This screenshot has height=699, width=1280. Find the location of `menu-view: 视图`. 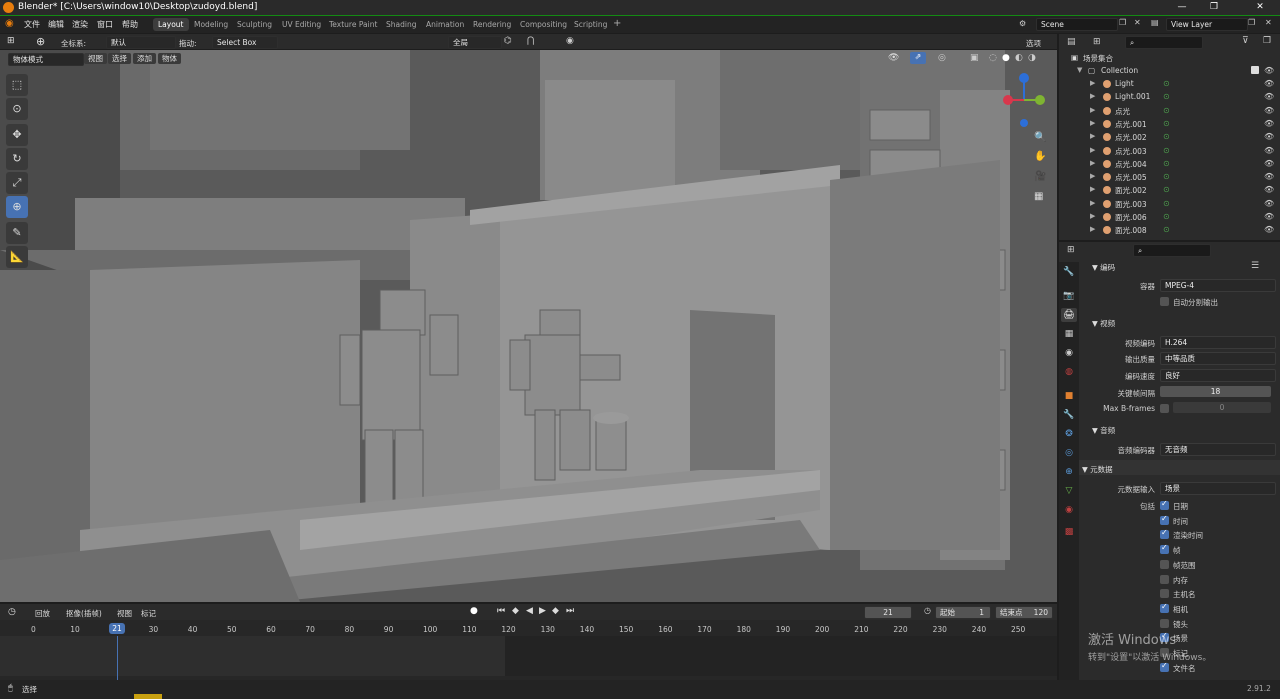

menu-view: 视图 is located at coordinates (95, 58).